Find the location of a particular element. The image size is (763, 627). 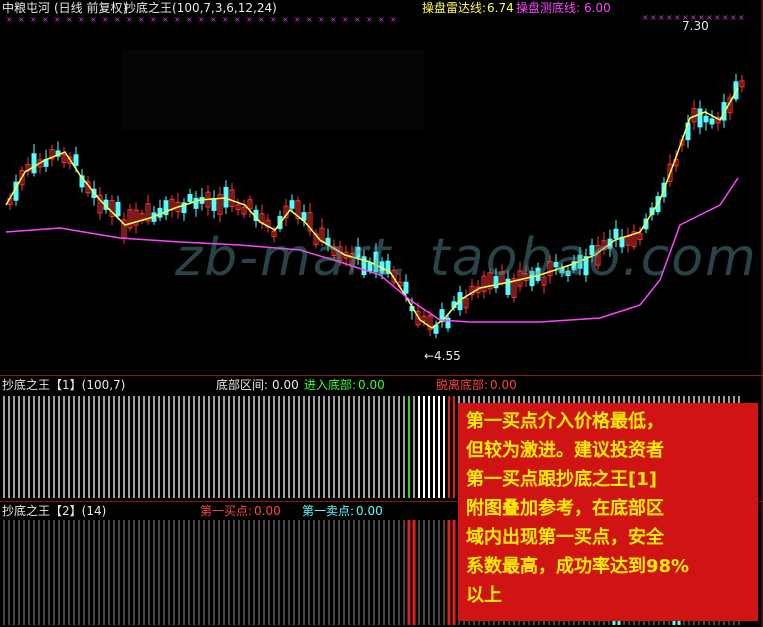

low-price-label: ←4.55 is located at coordinates (442, 356).